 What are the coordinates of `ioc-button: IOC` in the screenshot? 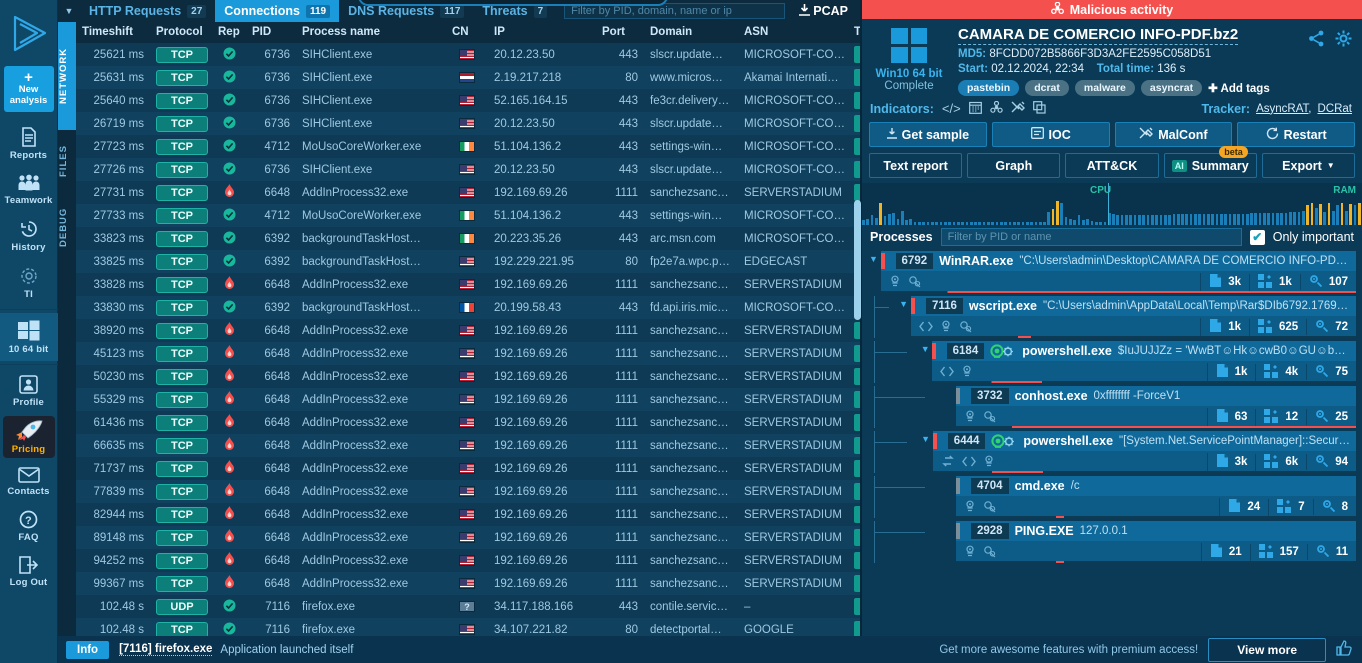 It's located at (1050, 134).